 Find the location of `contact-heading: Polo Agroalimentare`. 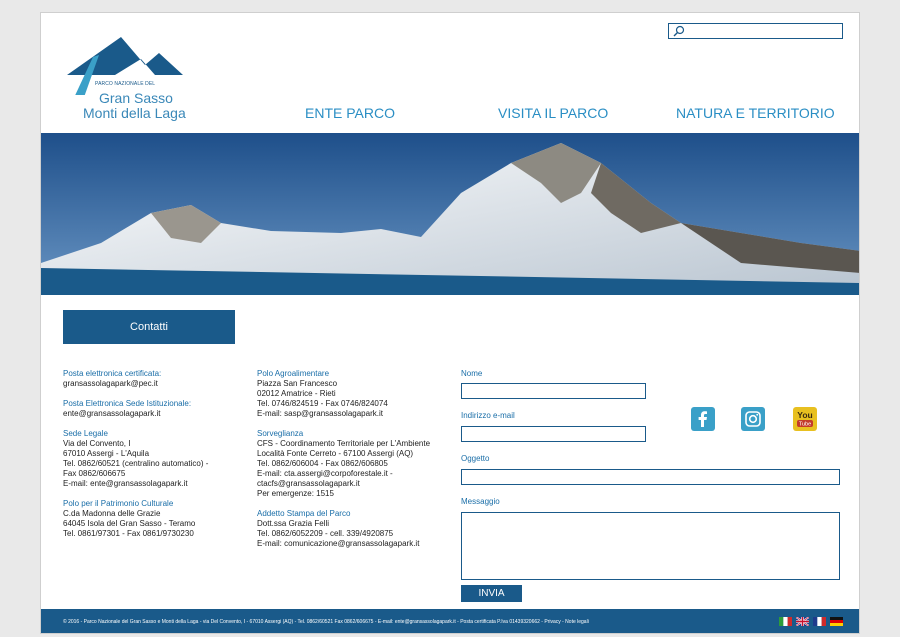

contact-heading: Polo Agroalimentare is located at coordinates (293, 373).